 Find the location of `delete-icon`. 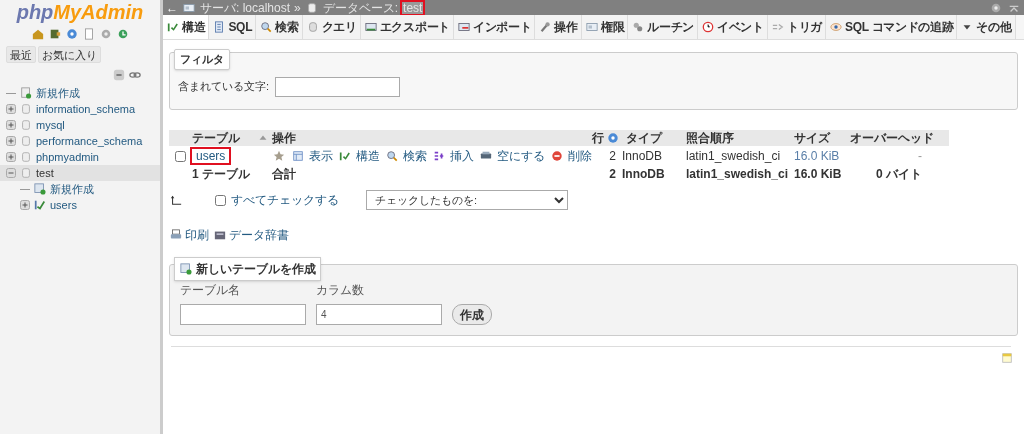

delete-icon is located at coordinates (557, 156).